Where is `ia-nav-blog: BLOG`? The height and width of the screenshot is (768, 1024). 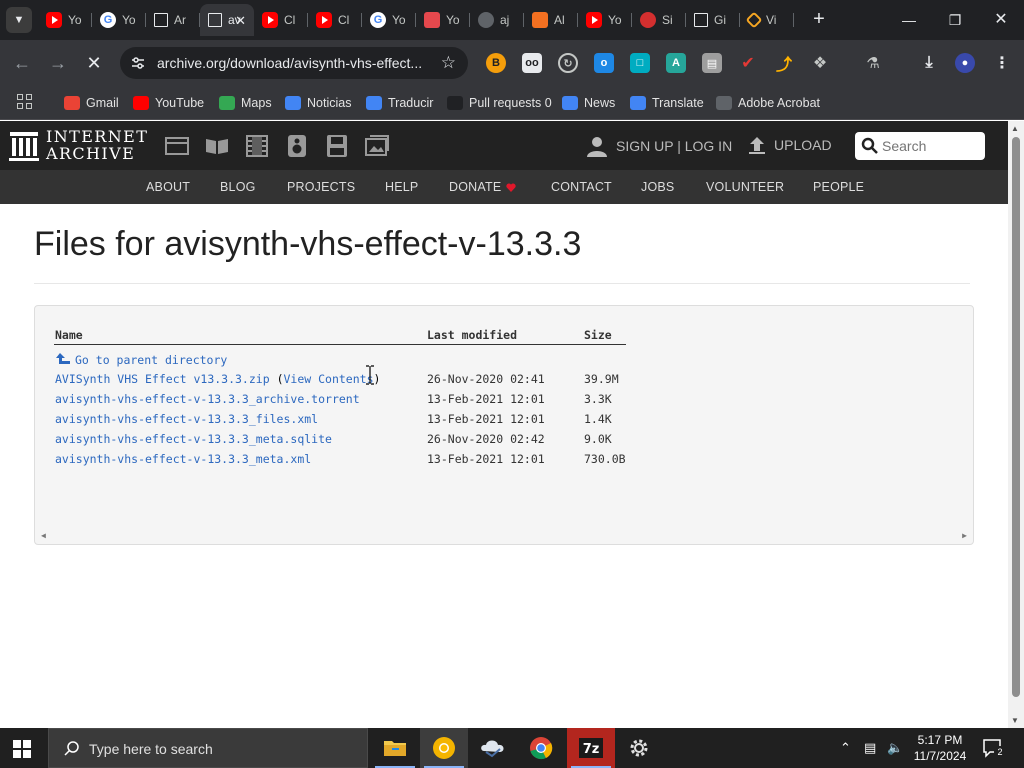 ia-nav-blog: BLOG is located at coordinates (238, 187).